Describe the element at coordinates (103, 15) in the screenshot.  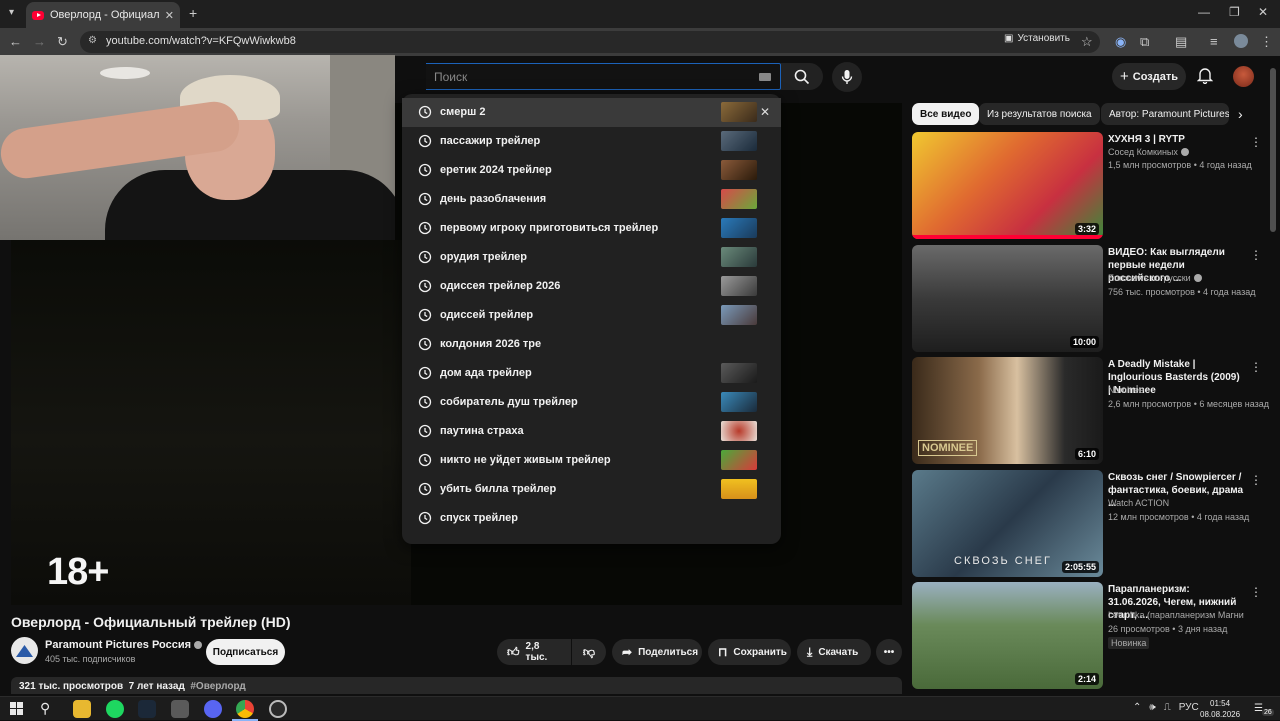
I see `browser-tab: Оверлорд - Официальный трейлер ✕` at that location.